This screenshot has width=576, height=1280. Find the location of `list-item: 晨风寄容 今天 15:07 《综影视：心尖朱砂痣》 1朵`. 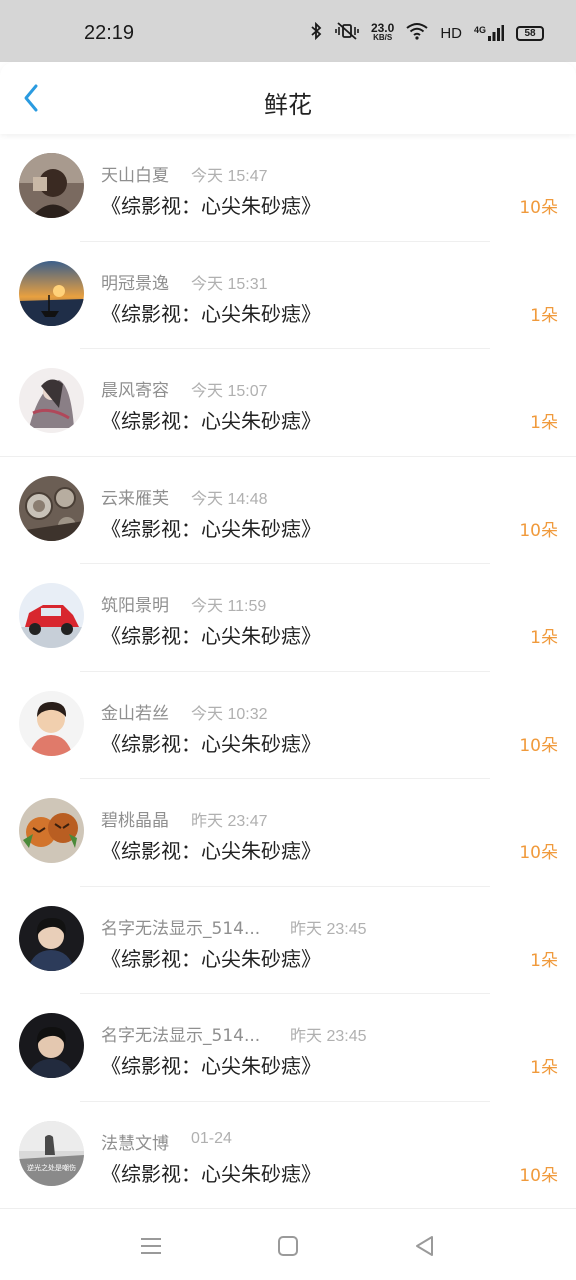

list-item: 晨风寄容 今天 15:07 《综影视：心尖朱砂痣》 1朵 is located at coordinates (288, 403).